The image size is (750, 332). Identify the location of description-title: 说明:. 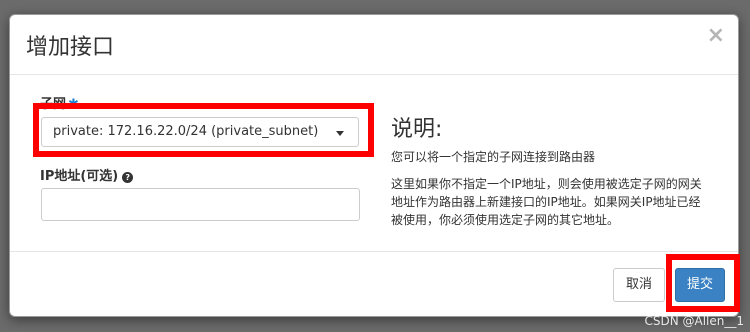
(417, 129).